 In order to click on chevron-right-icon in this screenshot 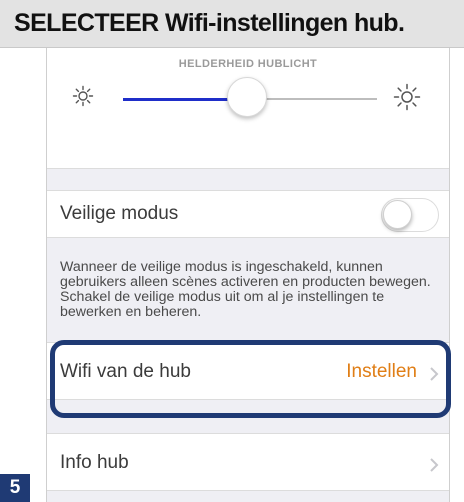, I will do `click(434, 465)`.